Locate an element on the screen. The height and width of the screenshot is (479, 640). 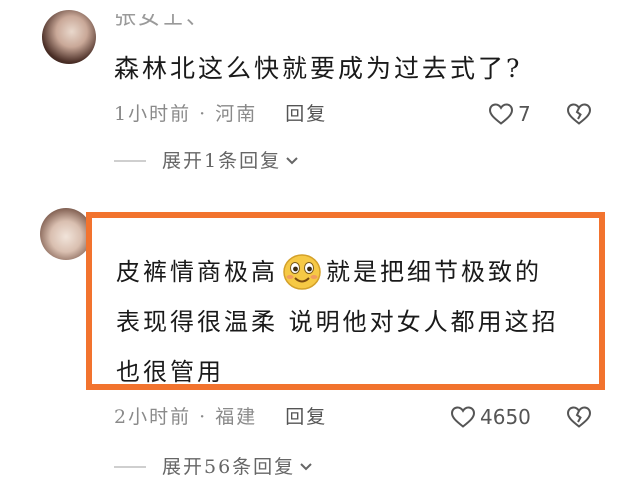
expand-replies-button: 展开56条回复 is located at coordinates (213, 467).